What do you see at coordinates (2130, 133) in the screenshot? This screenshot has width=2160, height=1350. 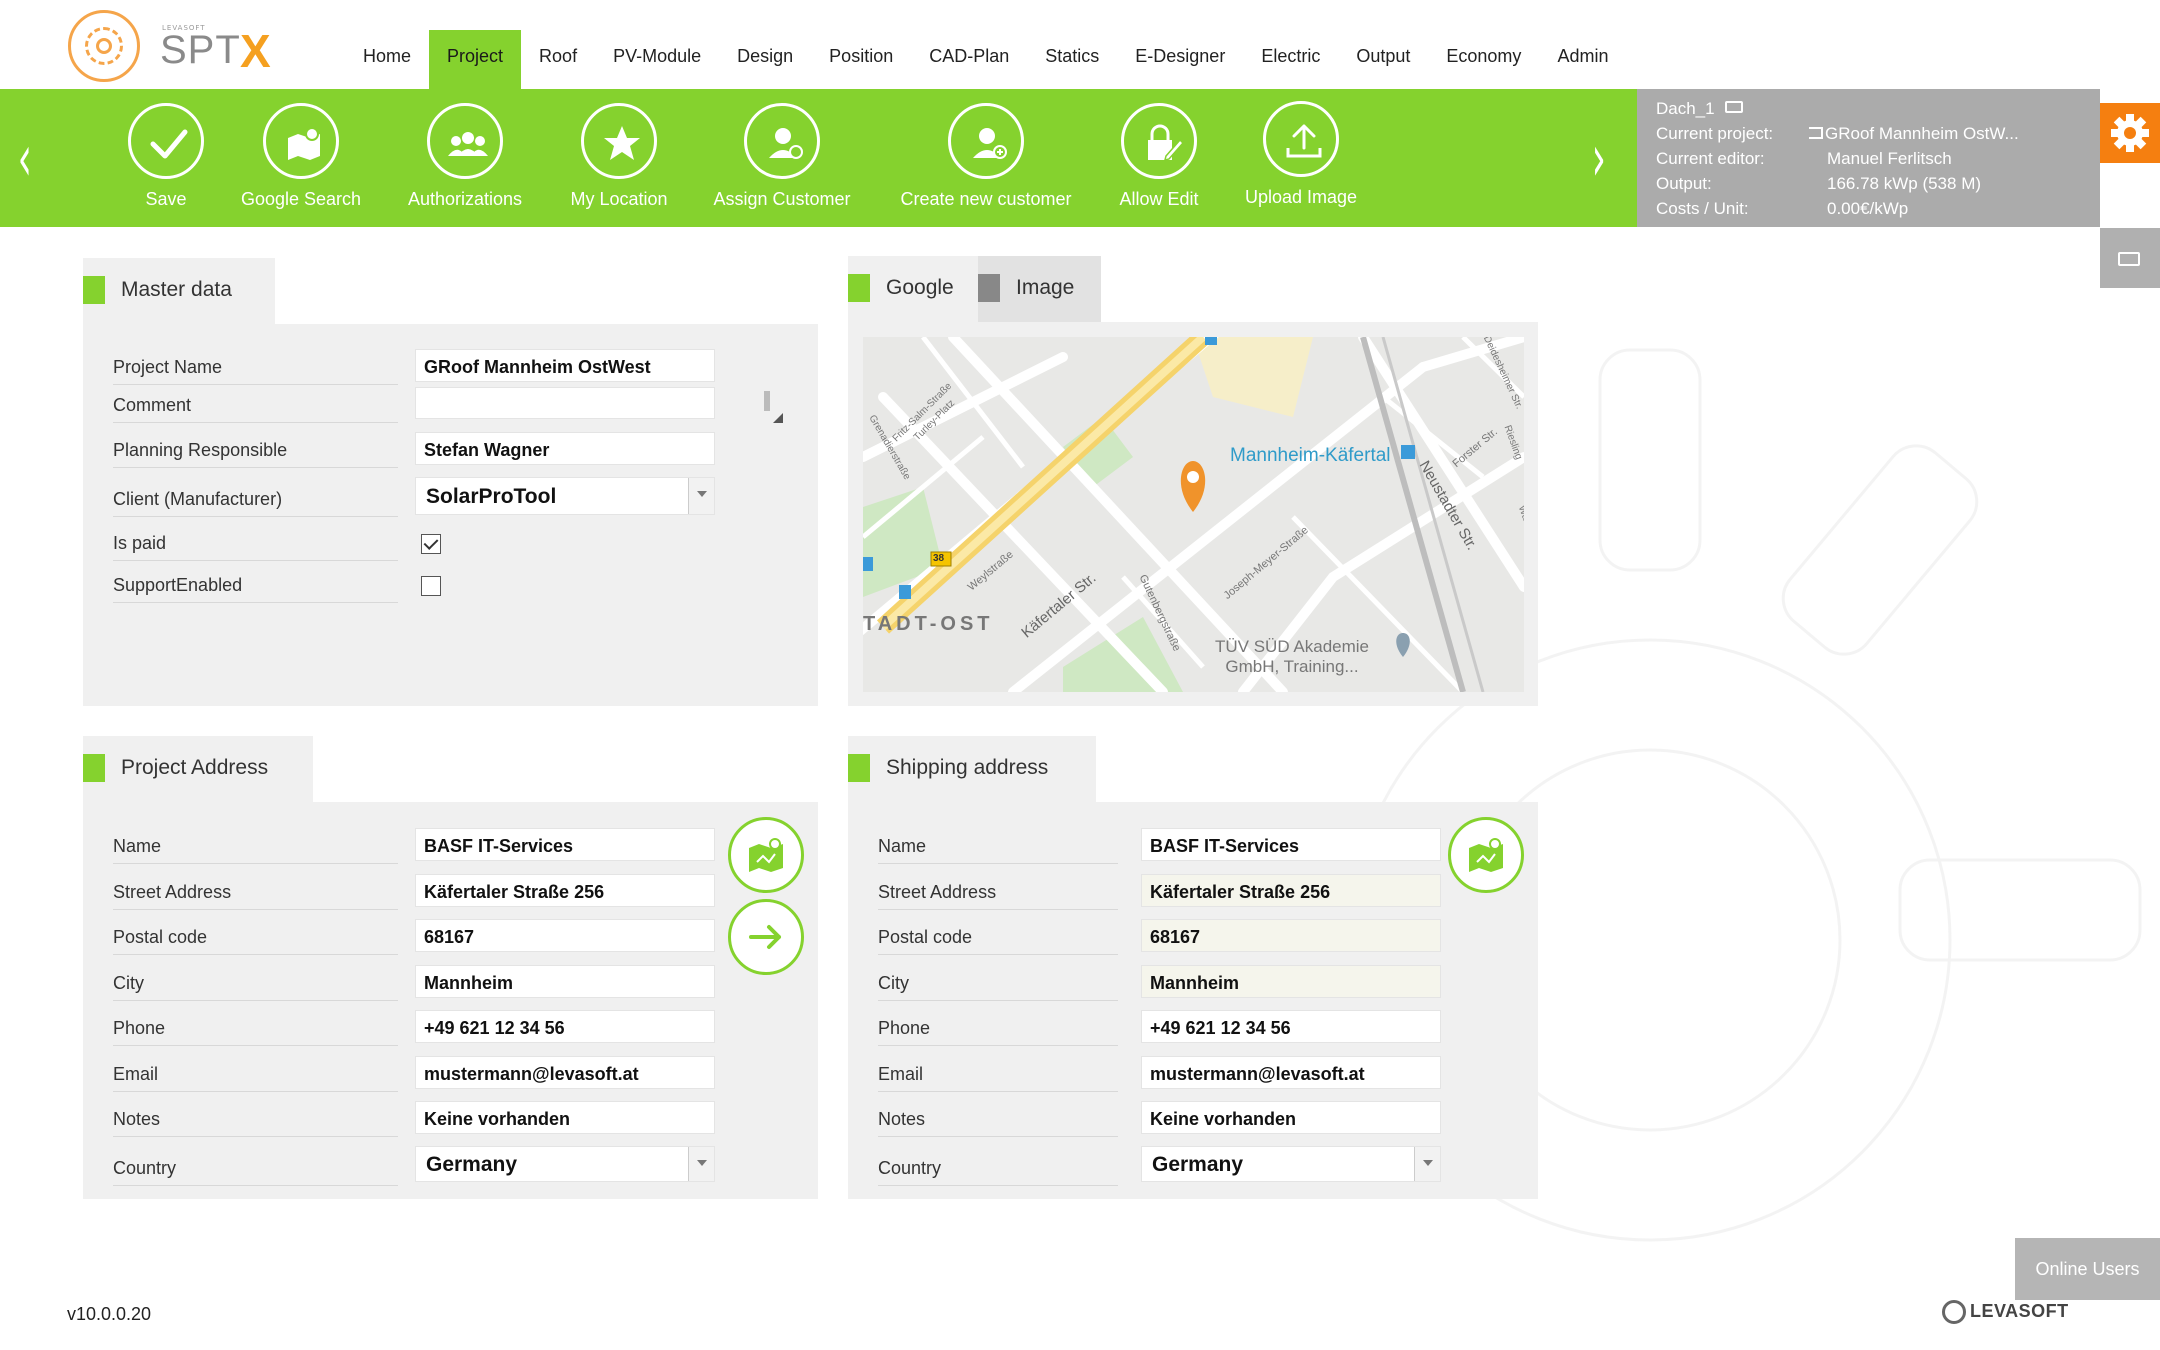 I see `settings-button` at bounding box center [2130, 133].